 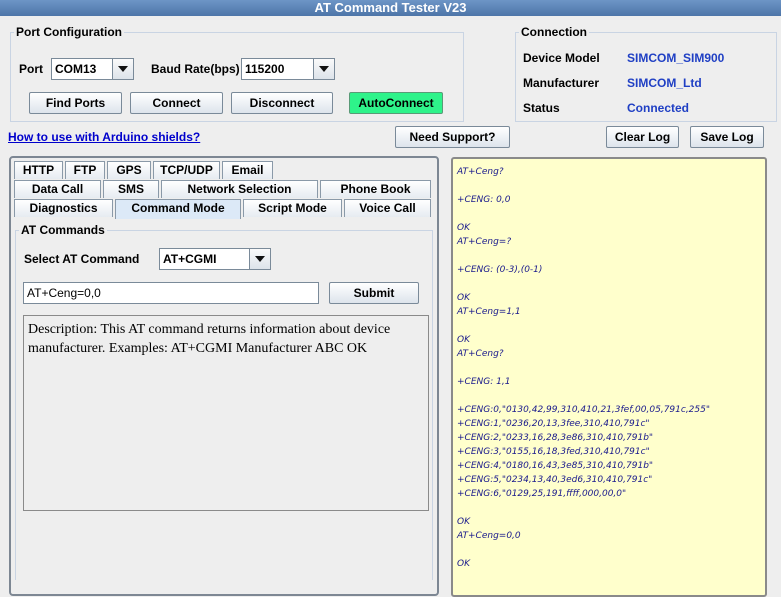 What do you see at coordinates (484, 242) in the screenshot?
I see `log-line: AT+Ceng=?` at bounding box center [484, 242].